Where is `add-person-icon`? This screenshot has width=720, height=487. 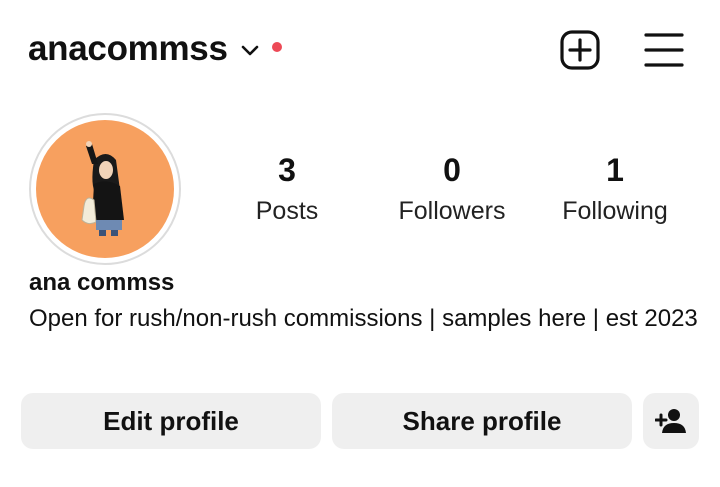
add-person-icon is located at coordinates (670, 421).